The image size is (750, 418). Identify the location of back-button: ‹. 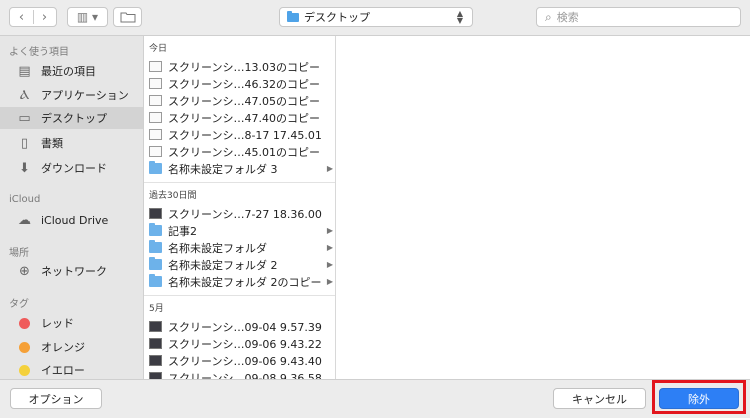
(21, 17).